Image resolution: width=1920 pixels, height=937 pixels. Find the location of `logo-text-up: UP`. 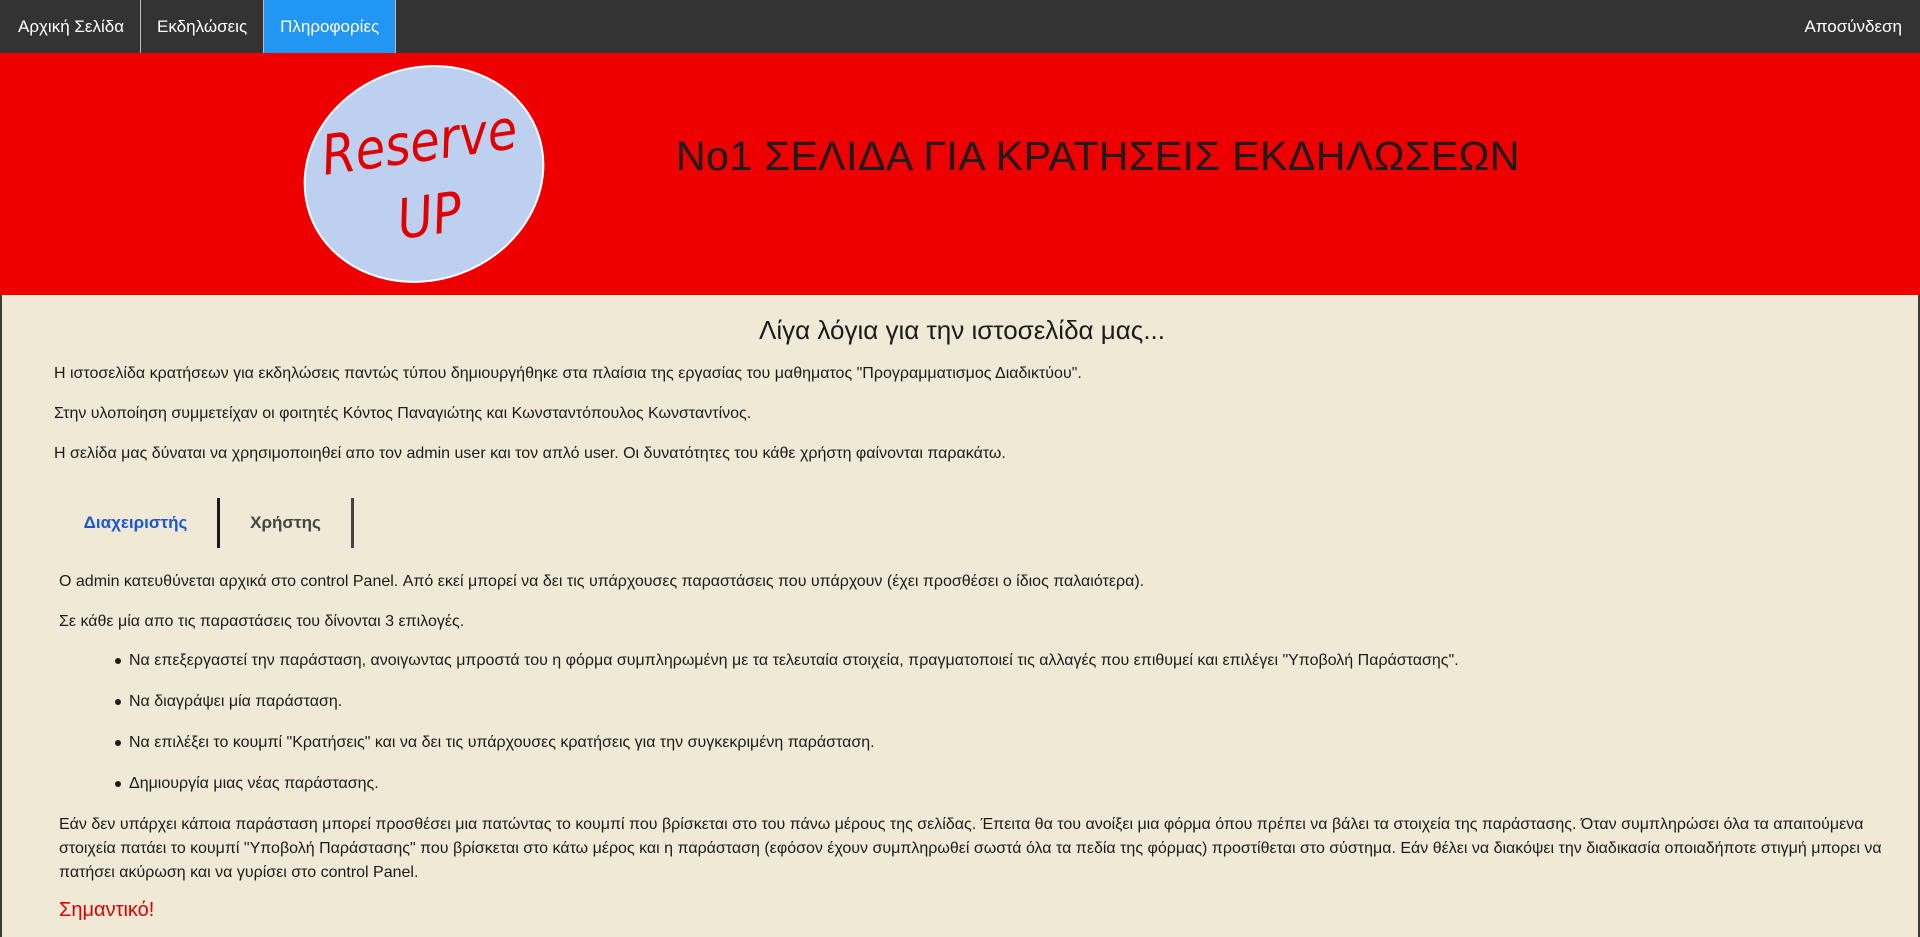

logo-text-up: UP is located at coordinates (430, 216).